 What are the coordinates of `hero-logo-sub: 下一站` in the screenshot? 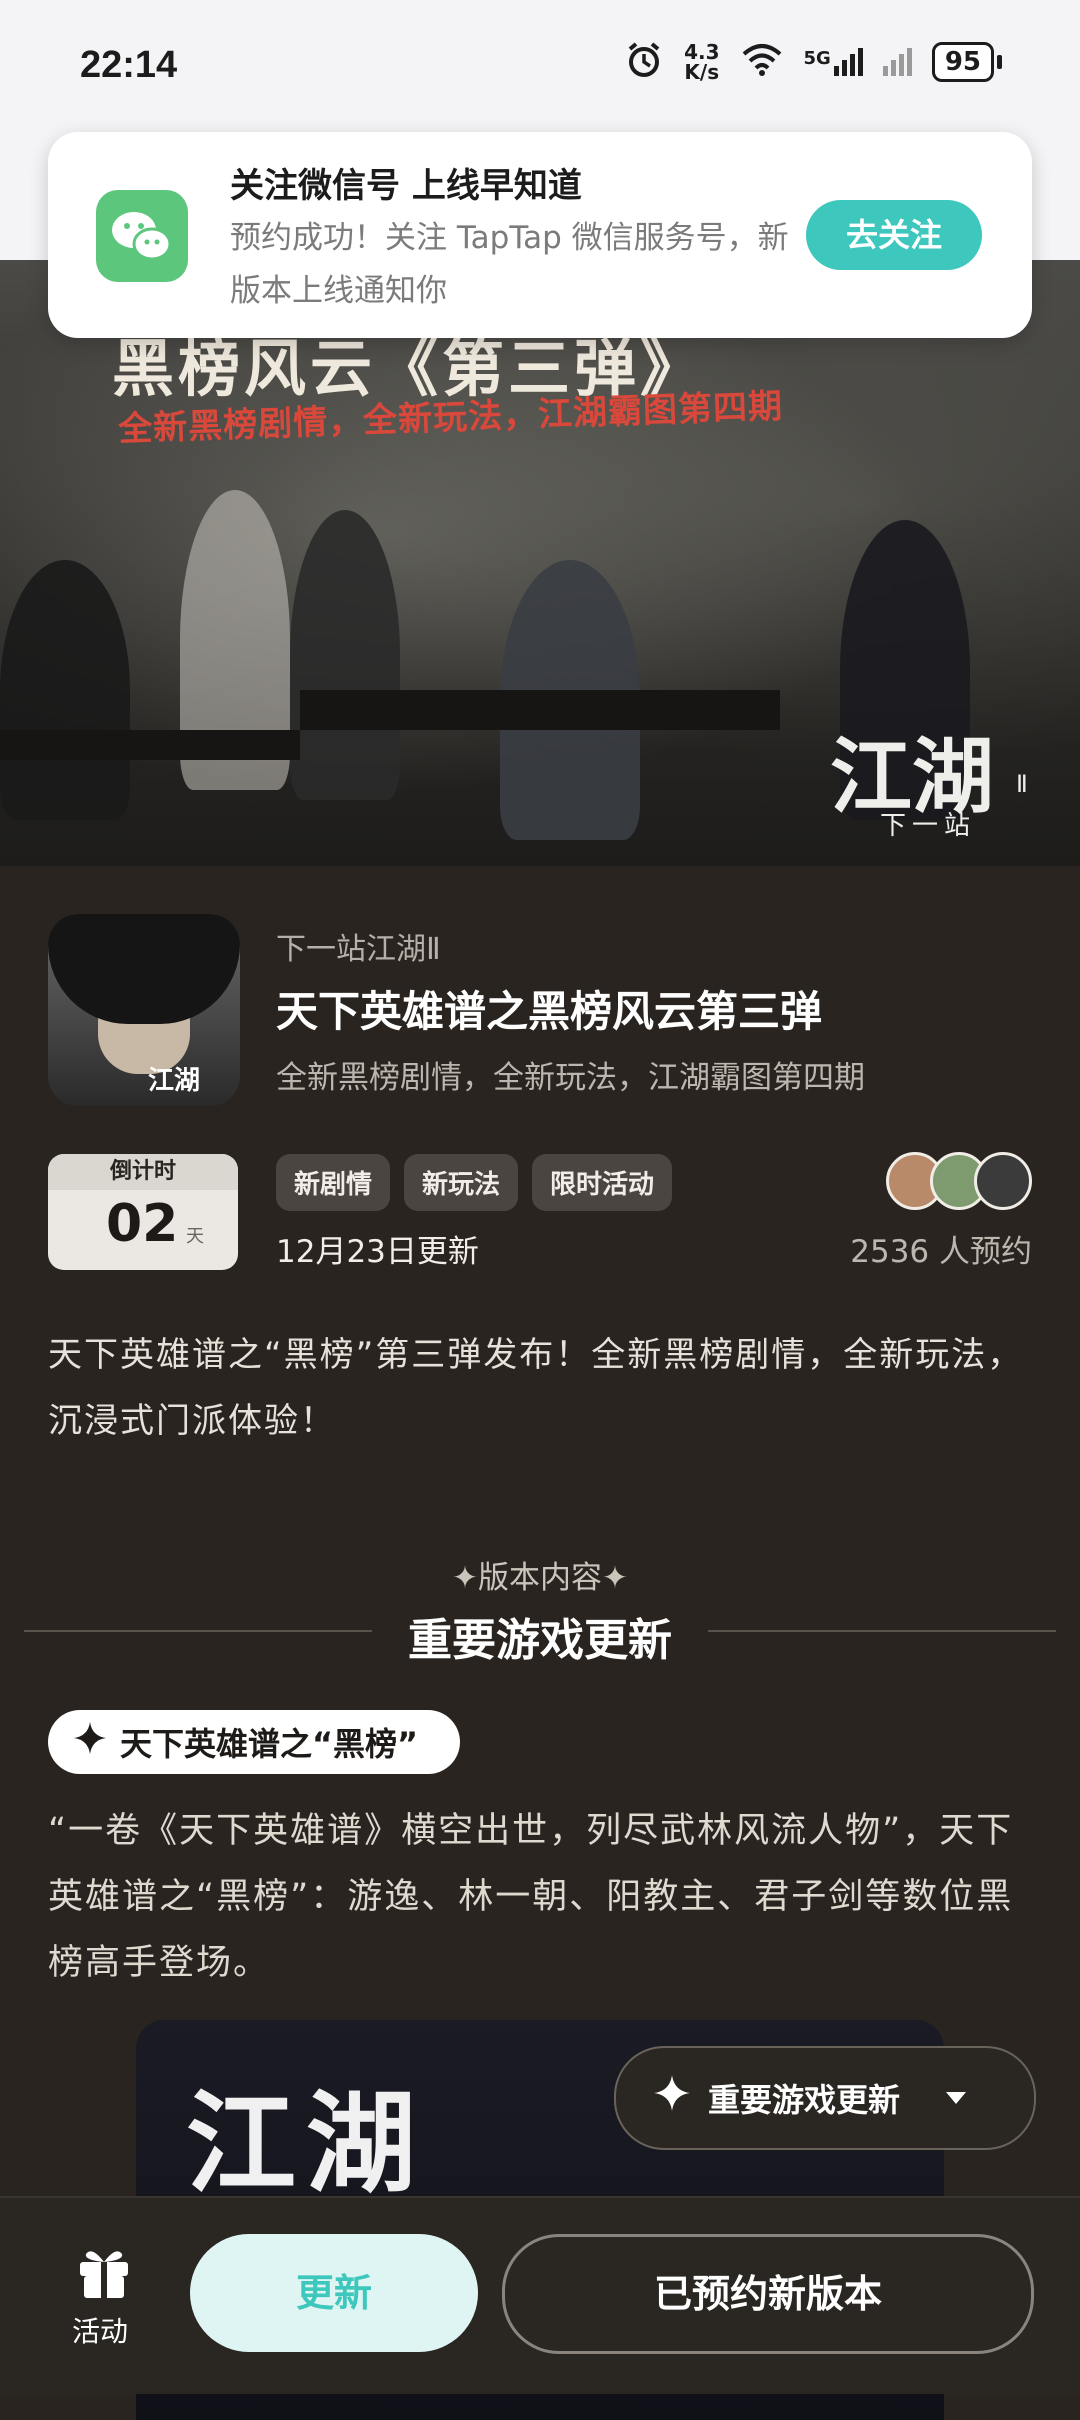 It's located at (928, 826).